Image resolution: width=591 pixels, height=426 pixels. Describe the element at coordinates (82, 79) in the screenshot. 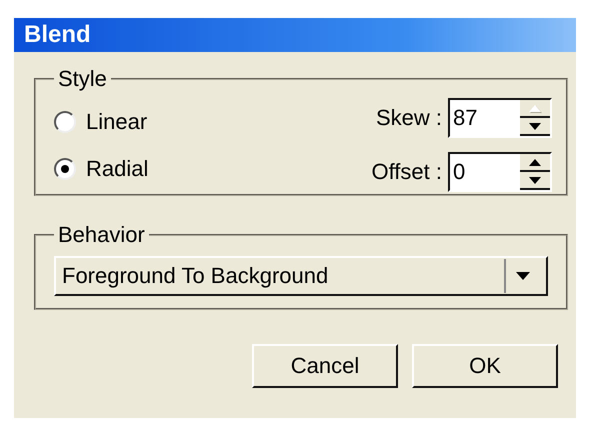

I see `group-label: Style` at that location.